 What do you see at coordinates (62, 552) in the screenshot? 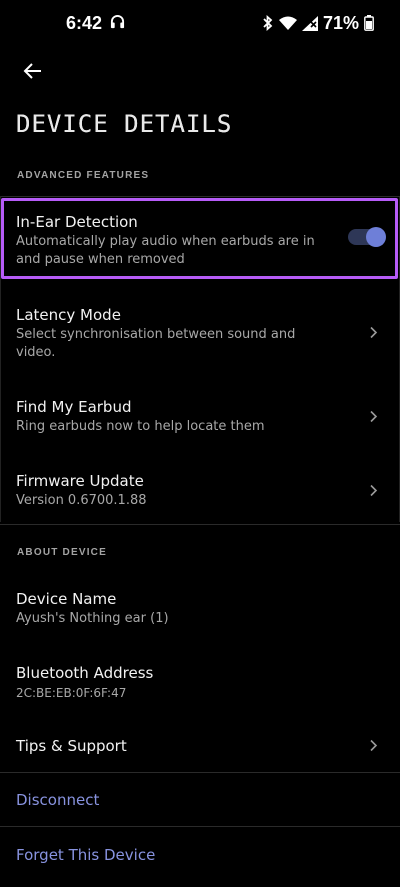
I see `section-header-about: ABOUT DEVICE` at bounding box center [62, 552].